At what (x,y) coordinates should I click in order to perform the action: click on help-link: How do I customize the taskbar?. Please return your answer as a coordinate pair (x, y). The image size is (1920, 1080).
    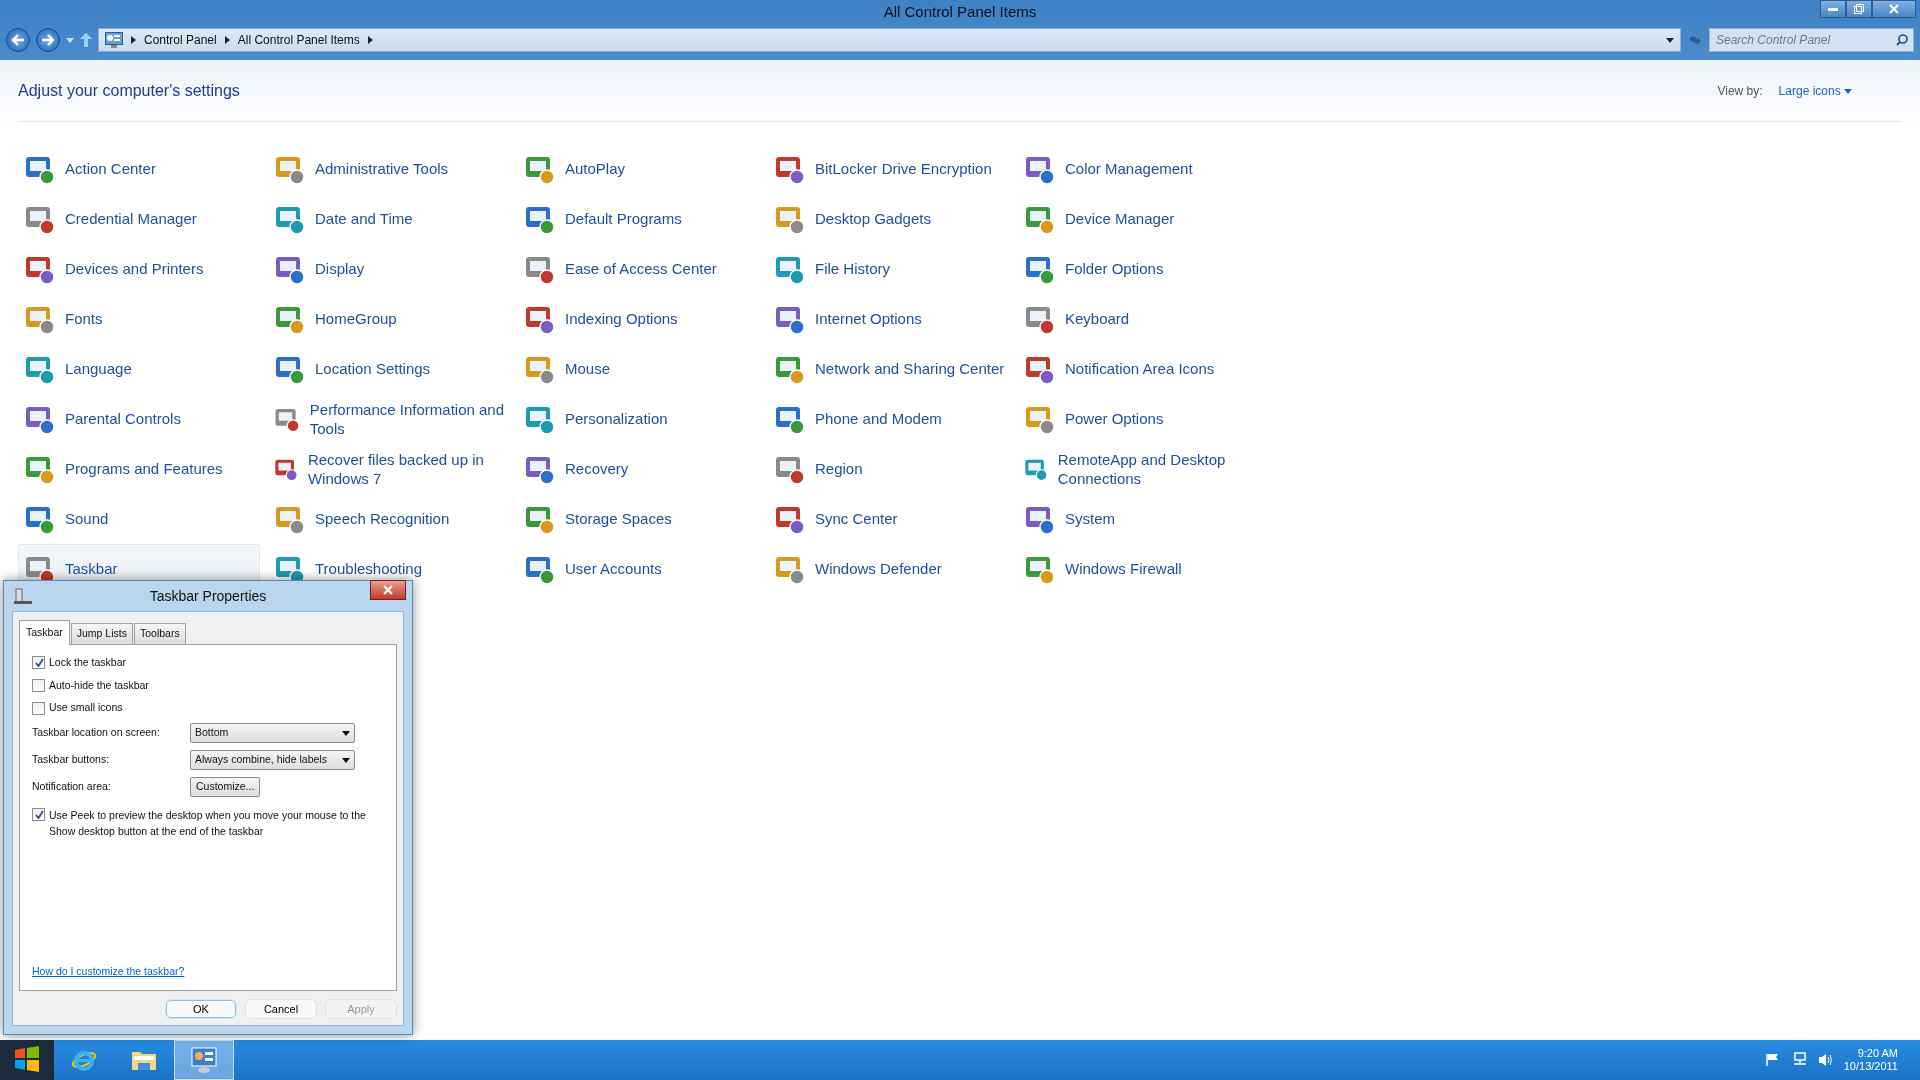
    Looking at the image, I should click on (208, 972).